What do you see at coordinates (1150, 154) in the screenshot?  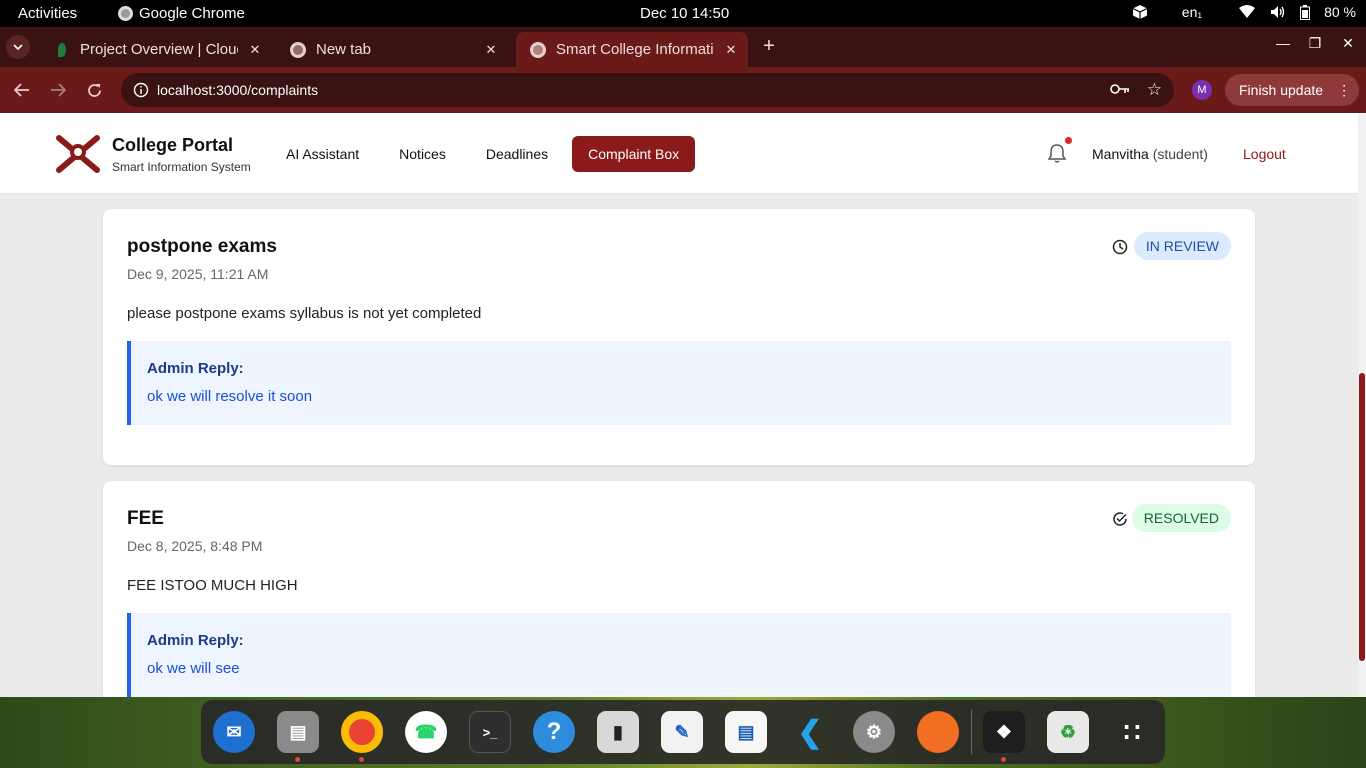 I see `user-info: Manvitha (student)` at bounding box center [1150, 154].